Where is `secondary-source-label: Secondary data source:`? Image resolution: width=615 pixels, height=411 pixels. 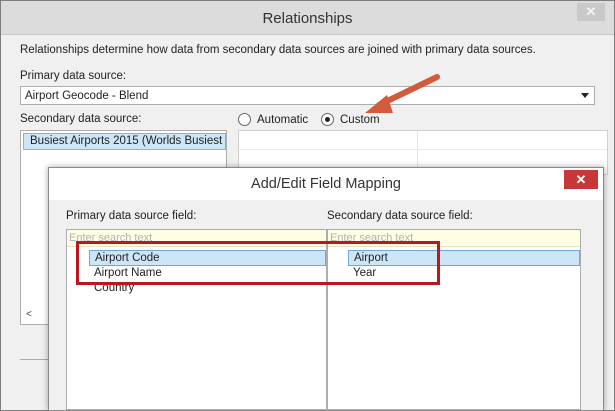 secondary-source-label: Secondary data source: is located at coordinates (81, 119).